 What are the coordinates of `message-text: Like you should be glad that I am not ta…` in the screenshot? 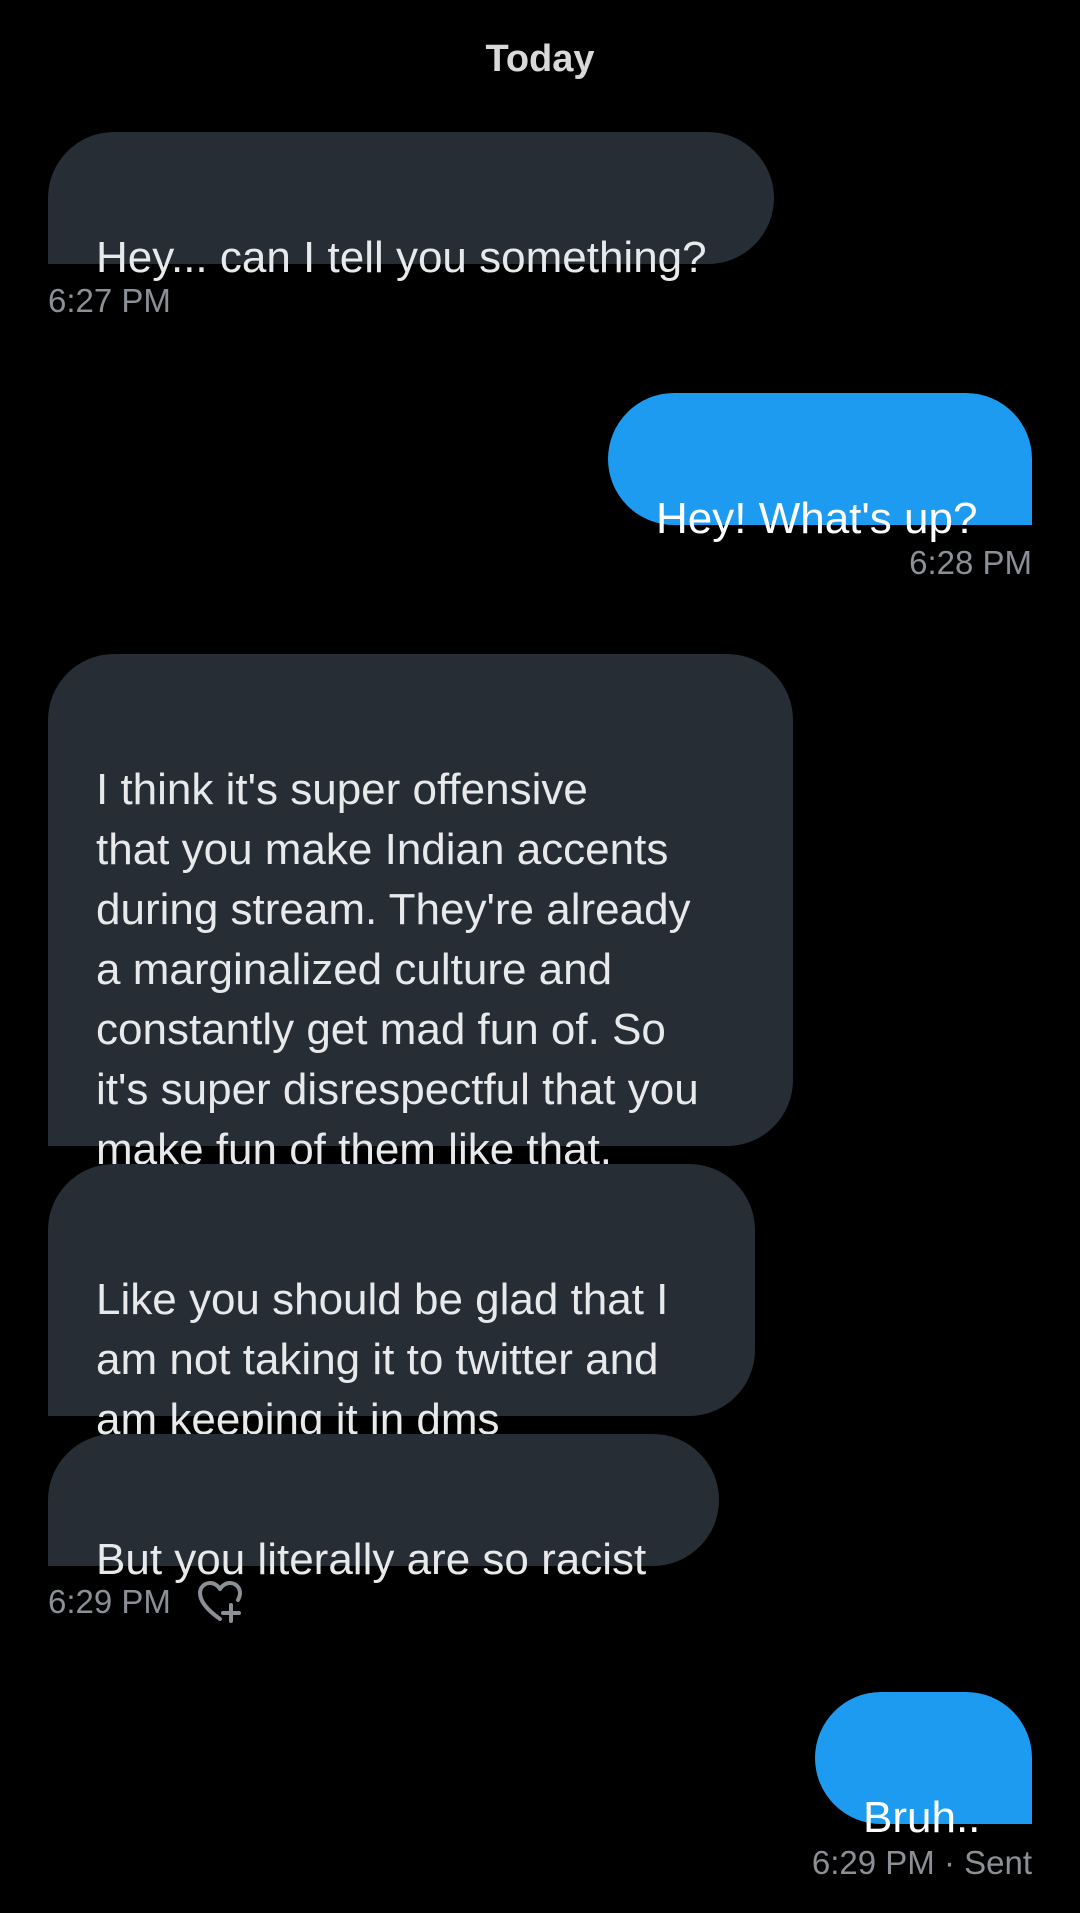 It's located at (382, 1359).